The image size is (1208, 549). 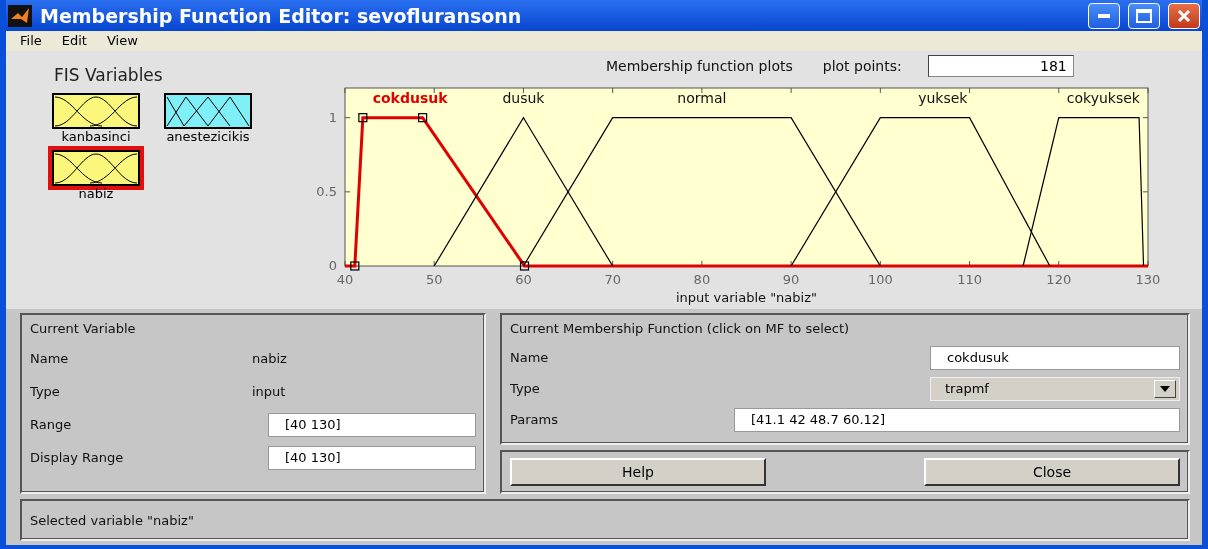 What do you see at coordinates (680, 328) in the screenshot?
I see `panel-title: Current Membership Function (click on MF to select)` at bounding box center [680, 328].